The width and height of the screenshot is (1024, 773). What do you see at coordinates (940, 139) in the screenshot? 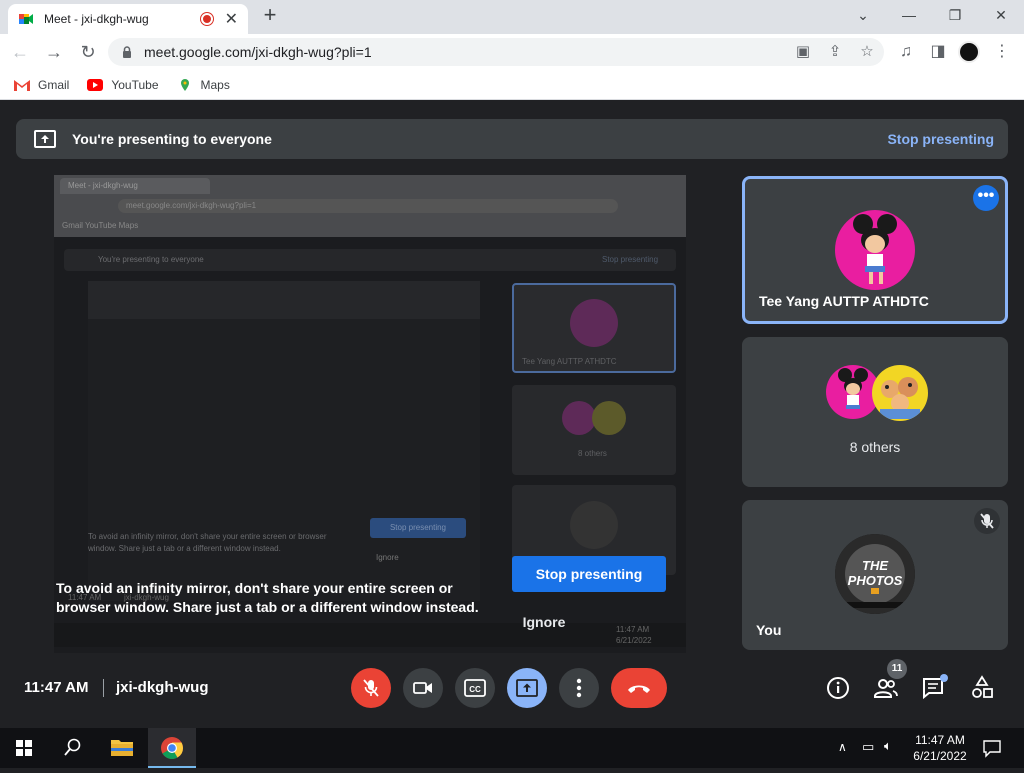
I see `banner-stop-presenting-button: Stop presenting` at bounding box center [940, 139].